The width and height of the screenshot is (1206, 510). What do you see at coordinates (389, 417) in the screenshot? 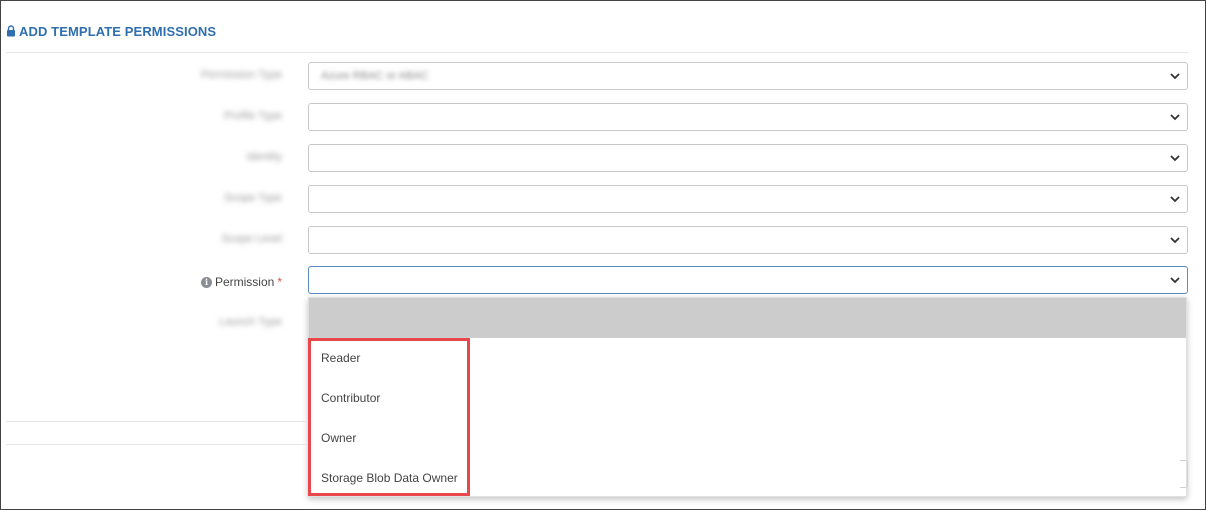
I see `highlight-box` at bounding box center [389, 417].